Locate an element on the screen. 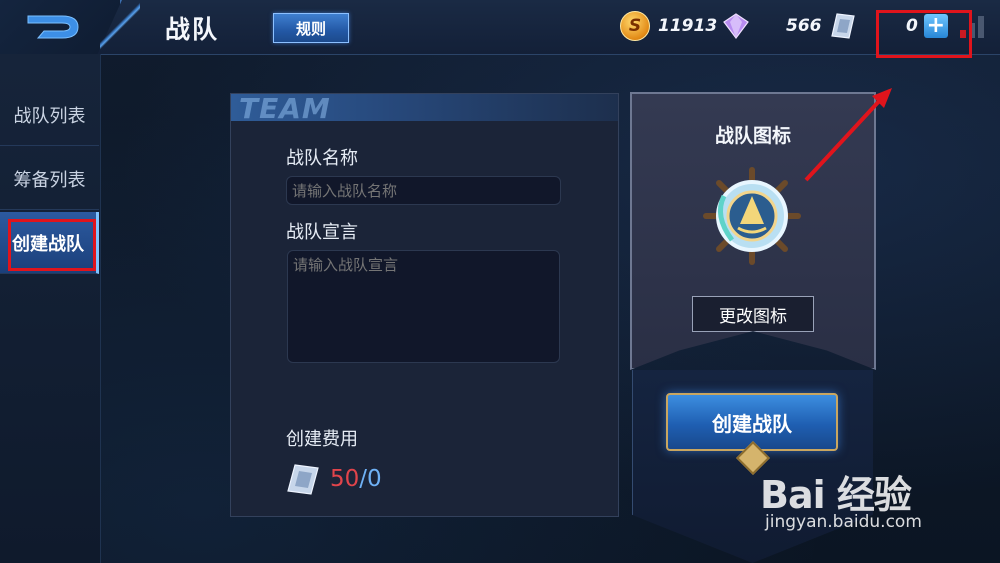  coin-icon: S is located at coordinates (635, 26).